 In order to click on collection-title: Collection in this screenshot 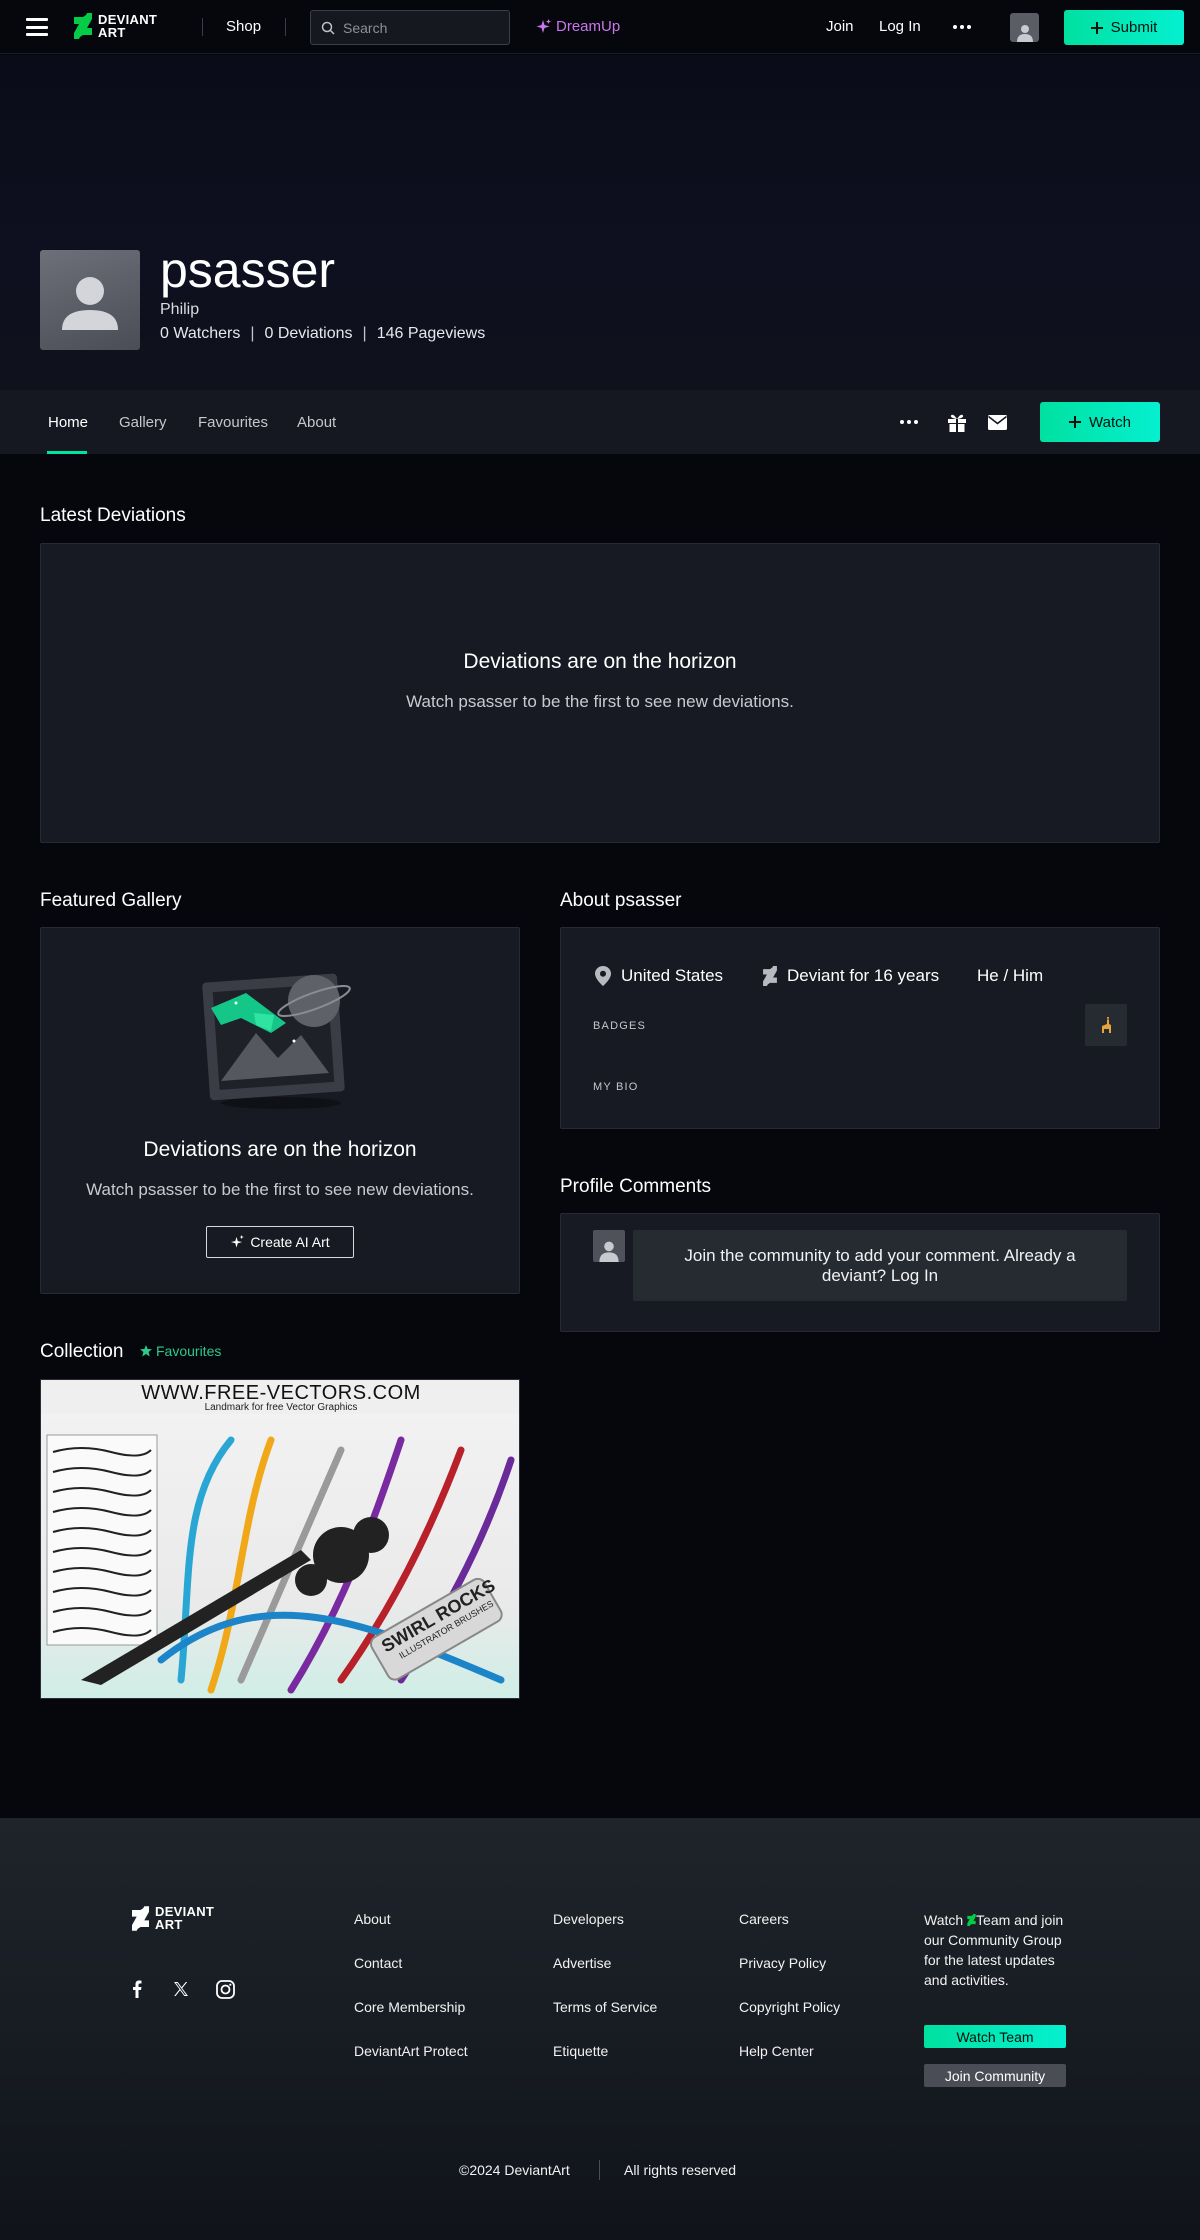, I will do `click(82, 1351)`.